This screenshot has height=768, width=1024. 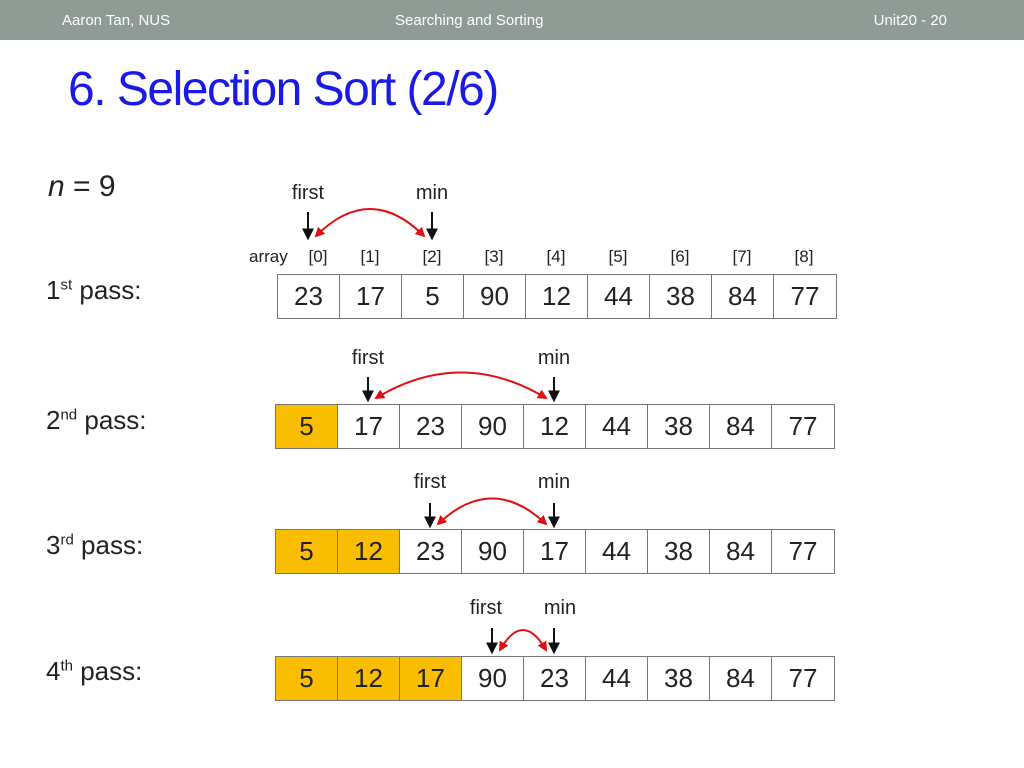 What do you see at coordinates (431, 431) in the screenshot?
I see `arrows-layer` at bounding box center [431, 431].